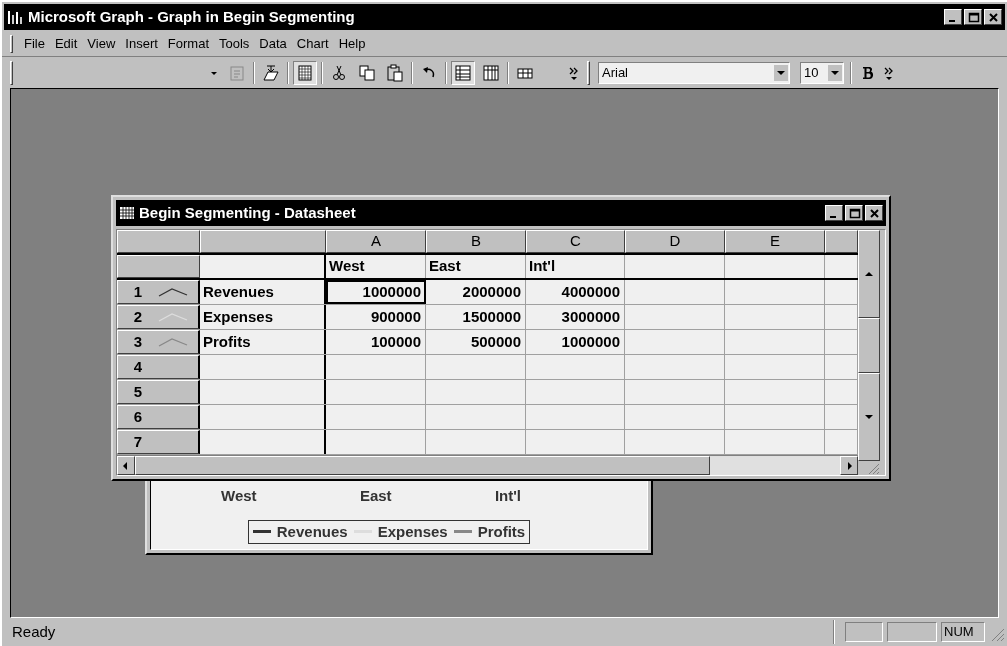 Image resolution: width=1007 pixels, height=646 pixels. Describe the element at coordinates (694, 72) in the screenshot. I see `font-name-combo: Arial` at that location.